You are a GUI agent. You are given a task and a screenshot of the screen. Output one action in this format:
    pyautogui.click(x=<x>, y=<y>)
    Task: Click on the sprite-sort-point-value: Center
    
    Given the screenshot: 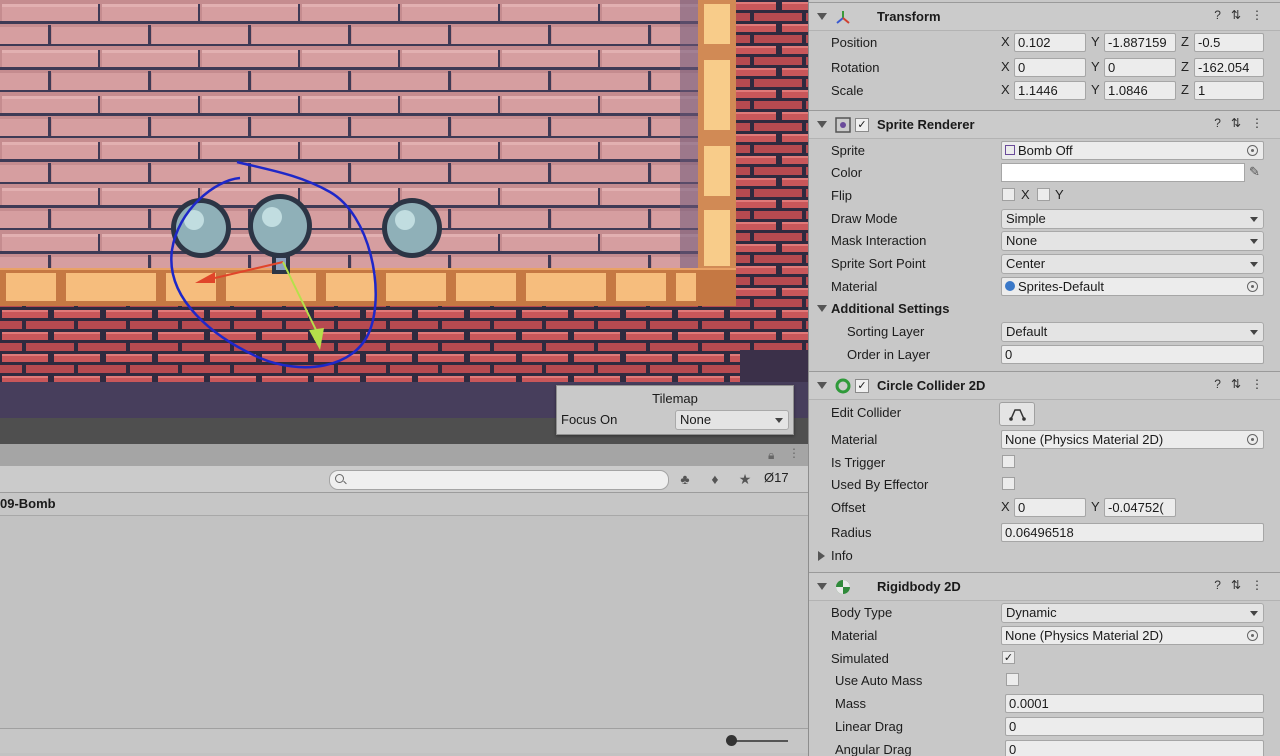 What is the action you would take?
    pyautogui.click(x=1026, y=263)
    